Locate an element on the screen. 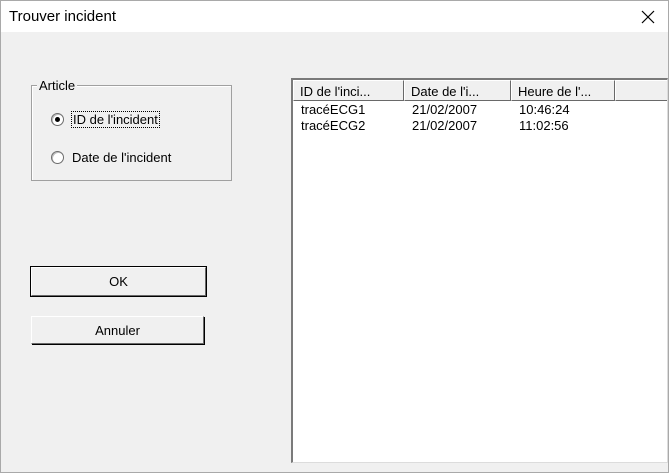  close-button is located at coordinates (648, 16).